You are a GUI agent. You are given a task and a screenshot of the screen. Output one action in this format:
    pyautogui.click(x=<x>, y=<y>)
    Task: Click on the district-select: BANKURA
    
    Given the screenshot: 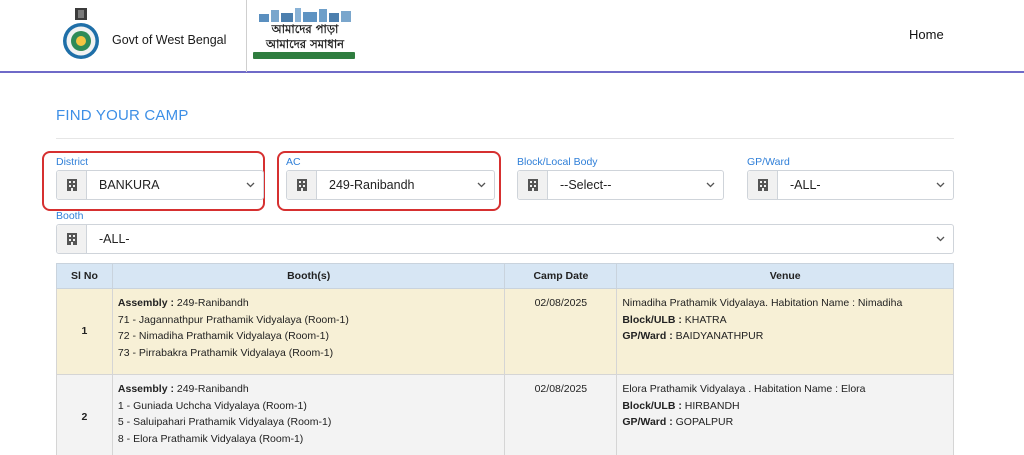 What is the action you would take?
    pyautogui.click(x=160, y=185)
    